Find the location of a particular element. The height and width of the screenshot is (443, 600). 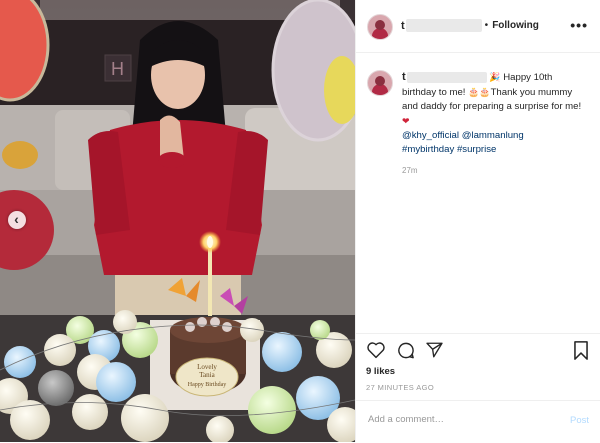

bookmark-icon is located at coordinates (581, 350).